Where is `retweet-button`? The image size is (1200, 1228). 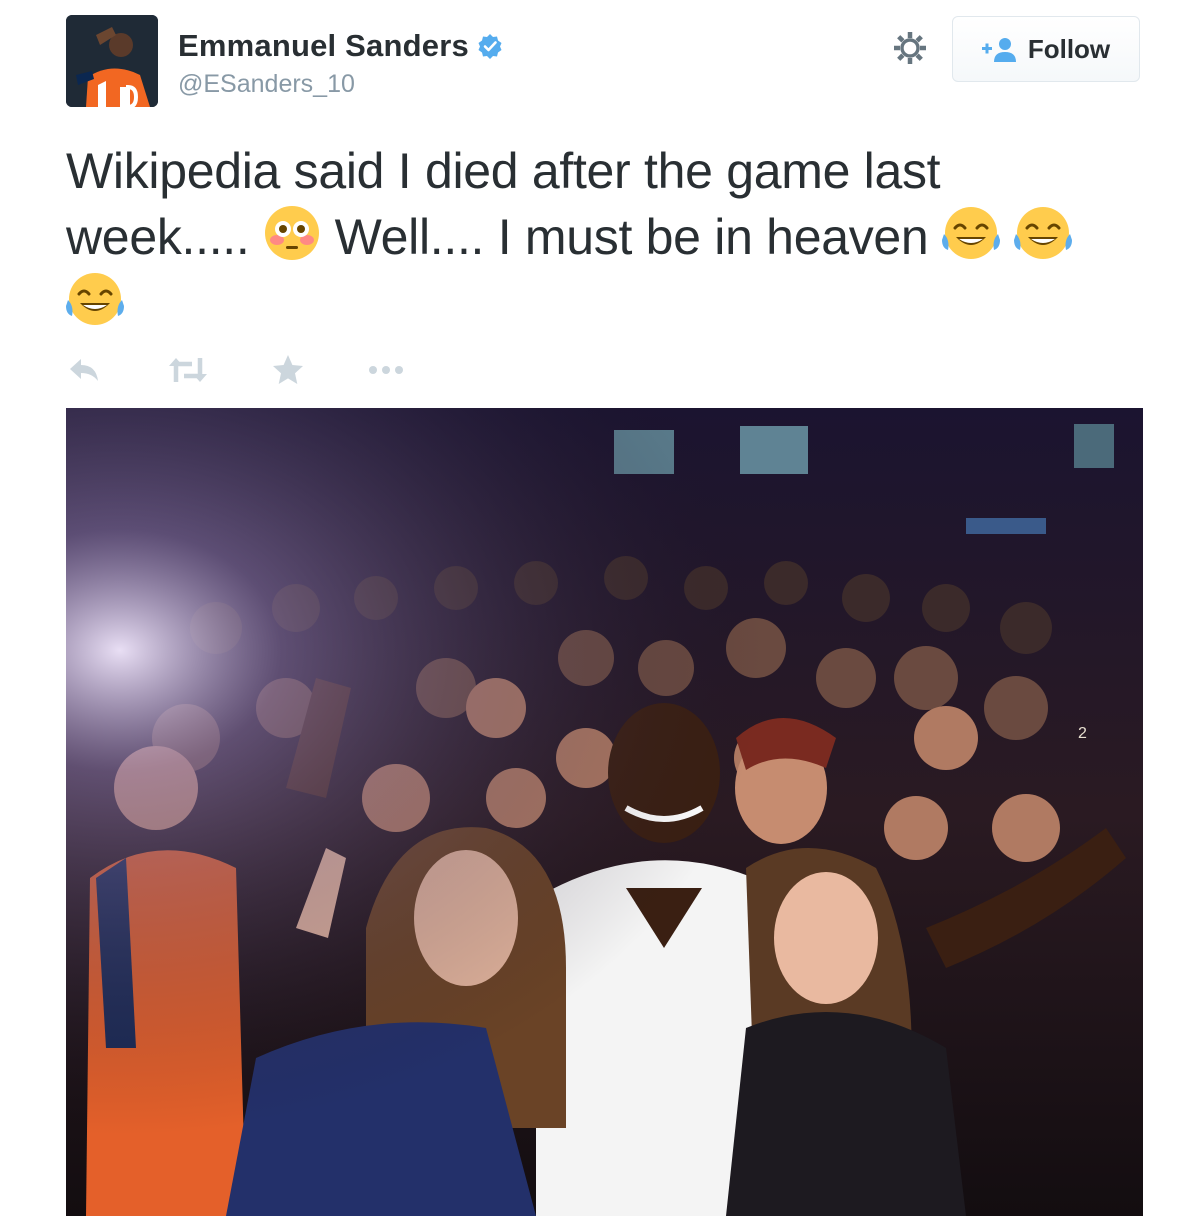 retweet-button is located at coordinates (188, 370).